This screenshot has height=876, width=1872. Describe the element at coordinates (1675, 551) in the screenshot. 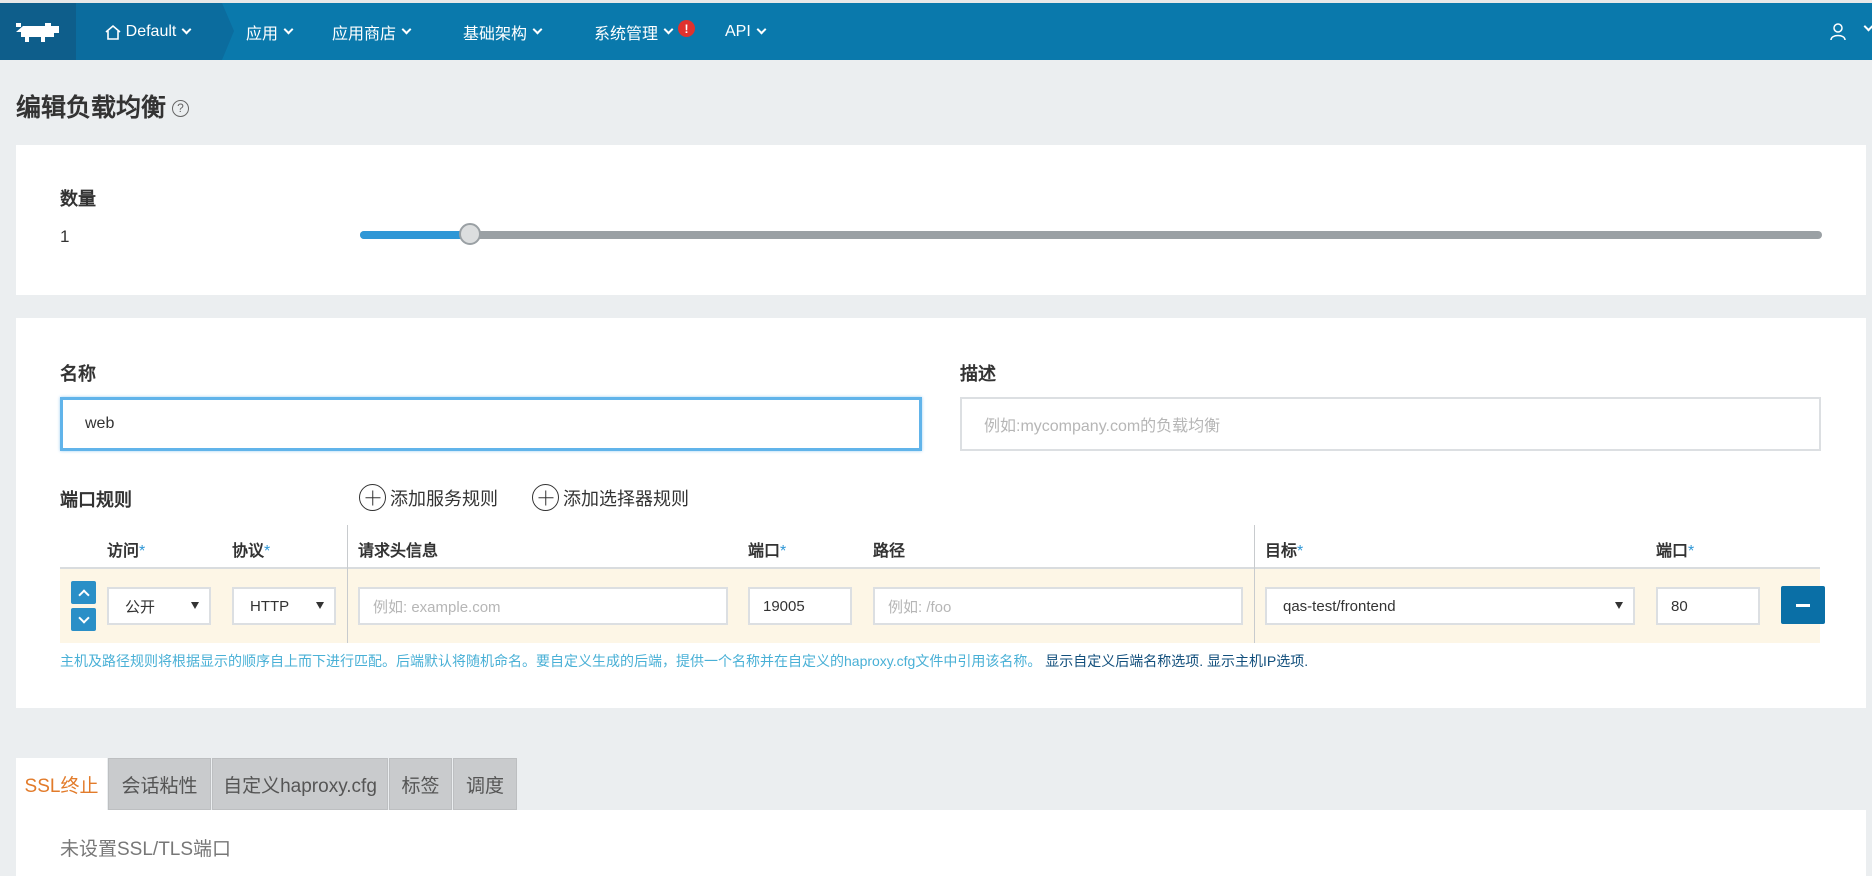

I see `header-target-port: 端口*` at that location.